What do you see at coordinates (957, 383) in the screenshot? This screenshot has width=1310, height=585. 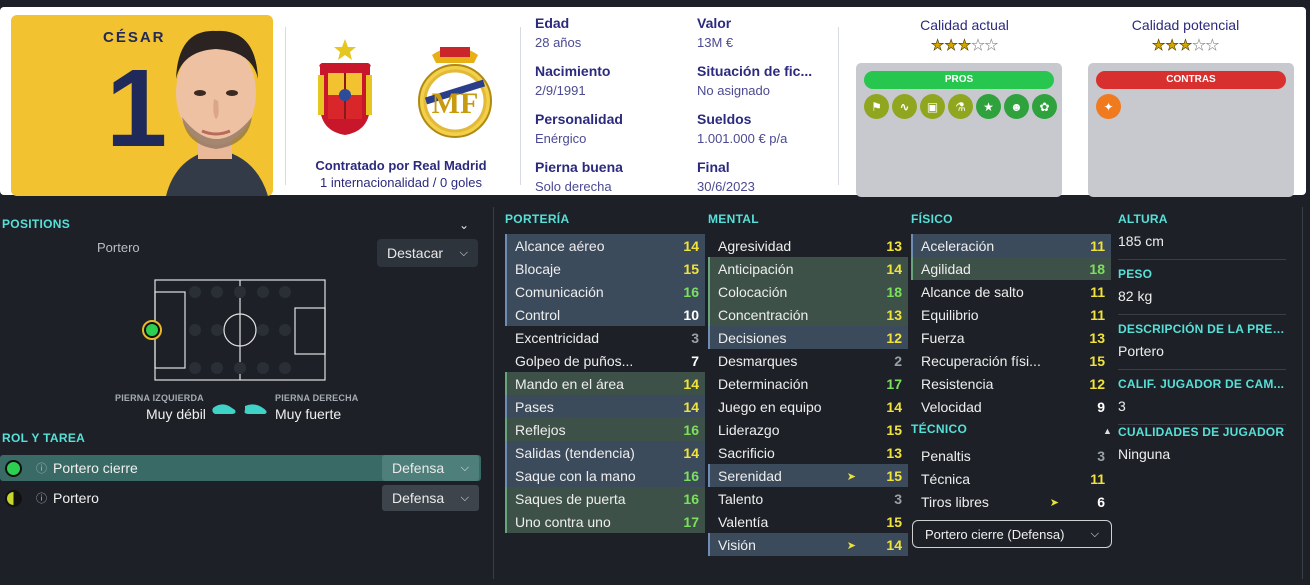 I see `attribute-name: Resistencia` at bounding box center [957, 383].